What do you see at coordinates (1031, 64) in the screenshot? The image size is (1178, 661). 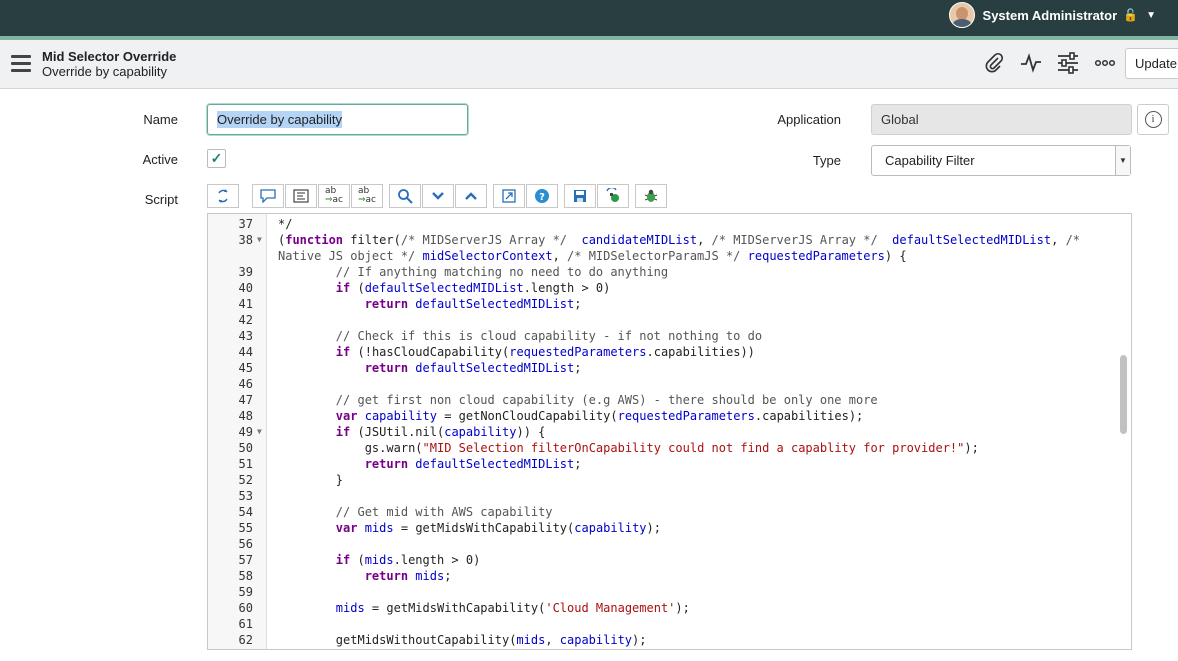 I see `activity-icon` at bounding box center [1031, 64].